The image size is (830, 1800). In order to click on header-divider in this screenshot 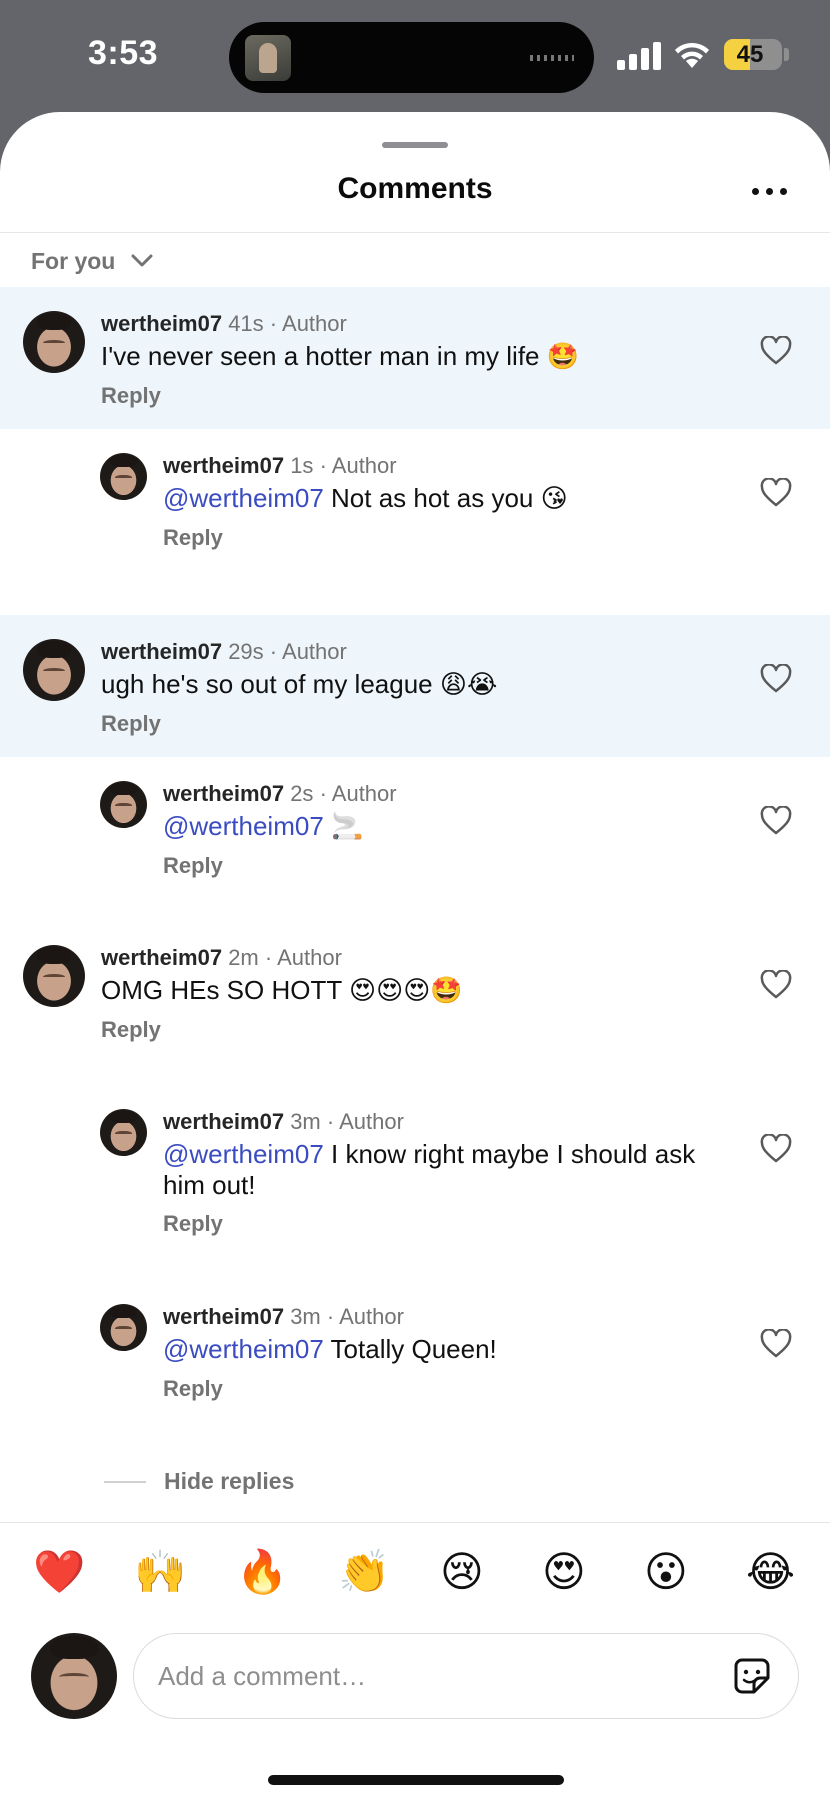, I will do `click(415, 232)`.